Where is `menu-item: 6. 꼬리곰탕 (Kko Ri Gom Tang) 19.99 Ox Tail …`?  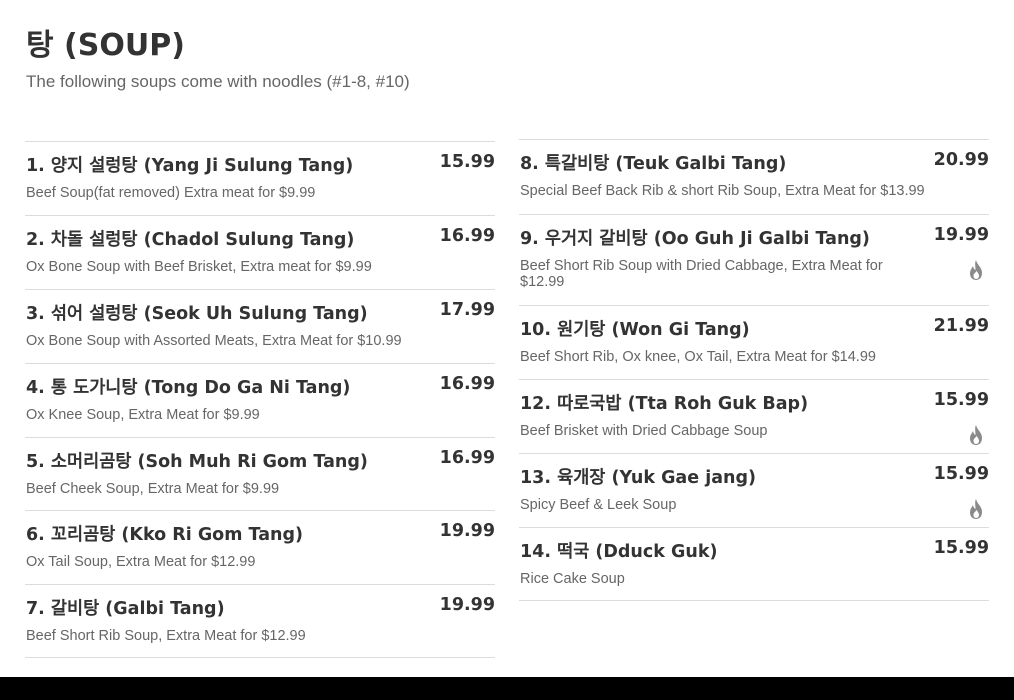 menu-item: 6. 꼬리곰탕 (Kko Ri Gom Tang) 19.99 Ox Tail … is located at coordinates (260, 547).